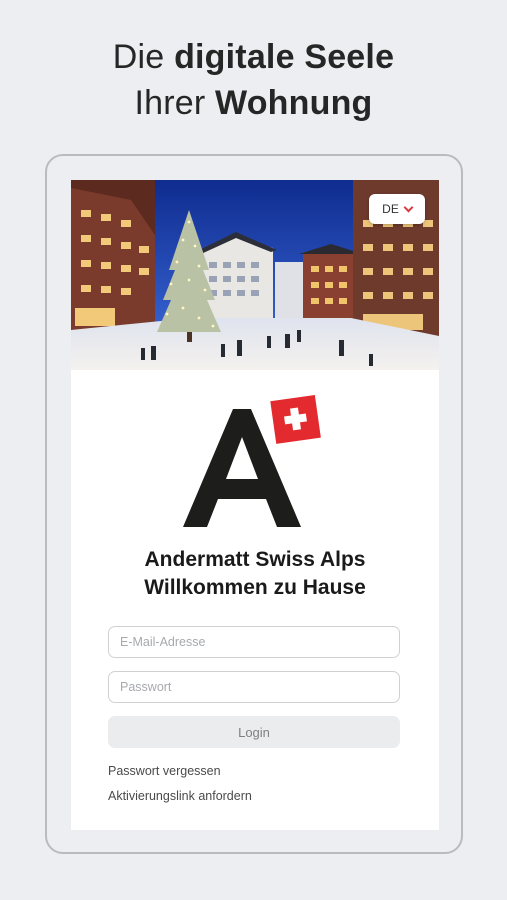 Image resolution: width=507 pixels, height=900 pixels. I want to click on promo-headline: Die digitale Seele Ihrer Wohnung, so click(253, 80).